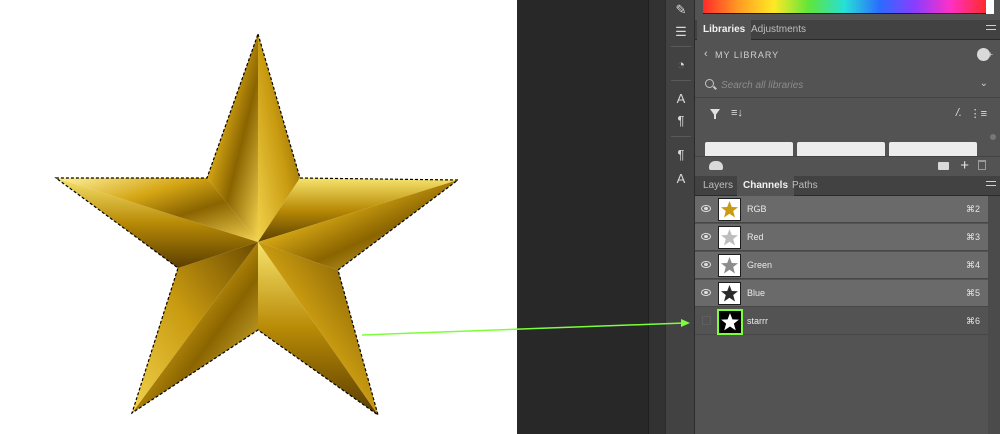 This screenshot has height=434, width=1000. Describe the element at coordinates (709, 83) in the screenshot. I see `search-icon` at that location.